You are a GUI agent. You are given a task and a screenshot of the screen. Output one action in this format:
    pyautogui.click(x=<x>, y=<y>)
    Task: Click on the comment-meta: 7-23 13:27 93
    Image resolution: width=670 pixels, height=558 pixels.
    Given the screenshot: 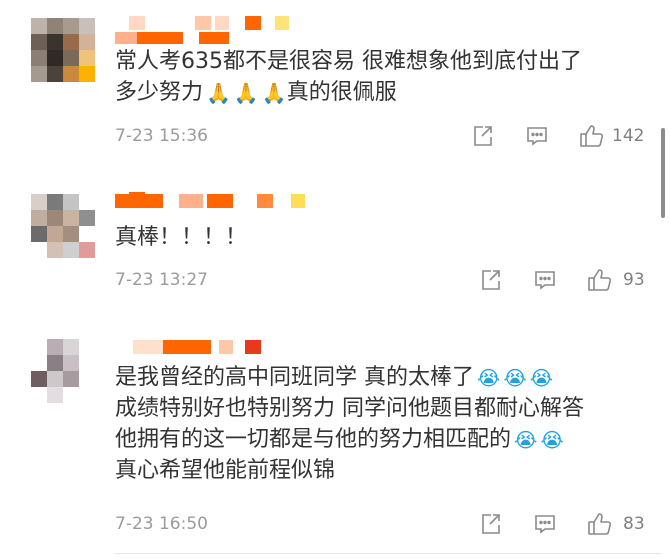 What is the action you would take?
    pyautogui.click(x=387, y=282)
    